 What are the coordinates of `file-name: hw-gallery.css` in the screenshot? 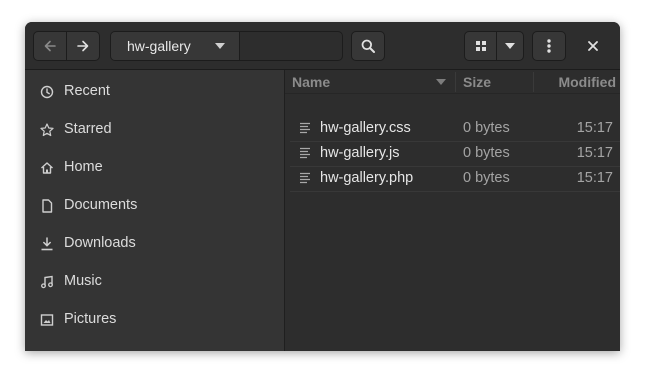 It's located at (365, 128).